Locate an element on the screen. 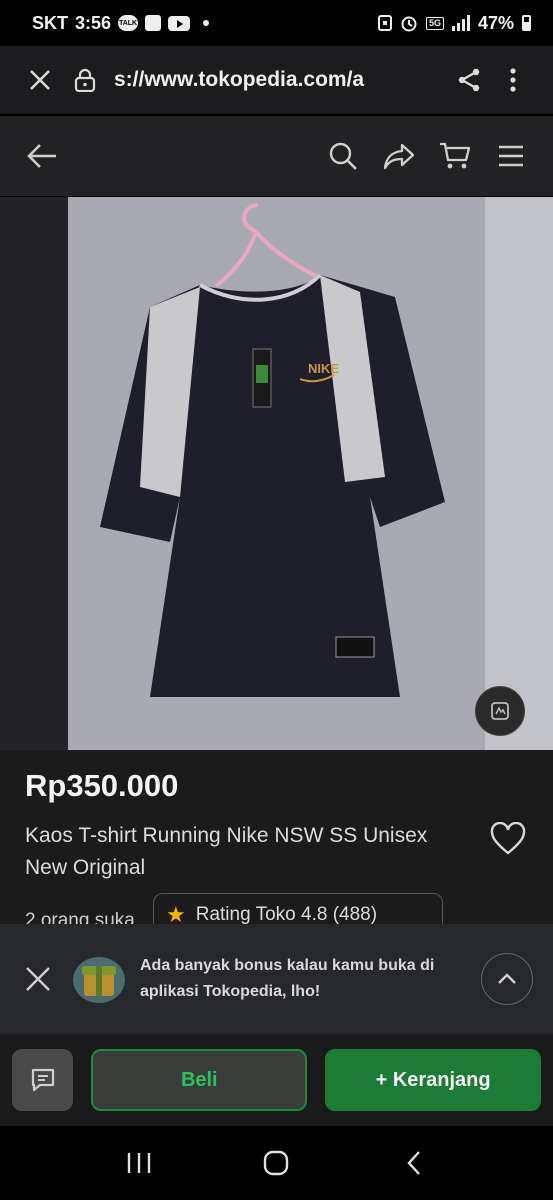  wishlist-button is located at coordinates (508, 839).